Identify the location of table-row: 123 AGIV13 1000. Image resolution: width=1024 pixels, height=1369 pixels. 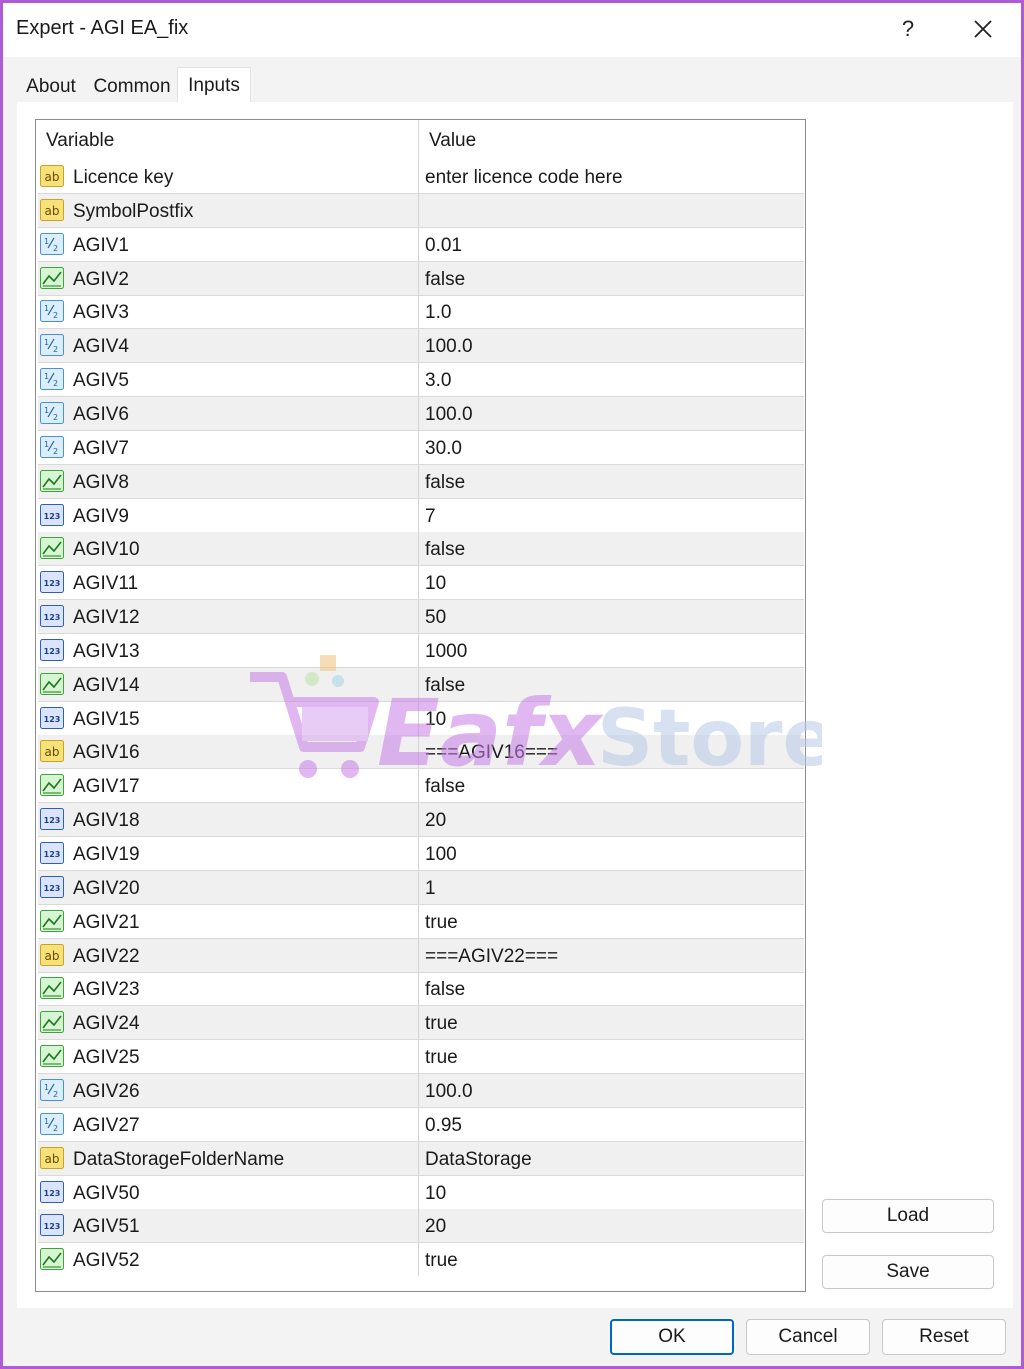
(421, 650).